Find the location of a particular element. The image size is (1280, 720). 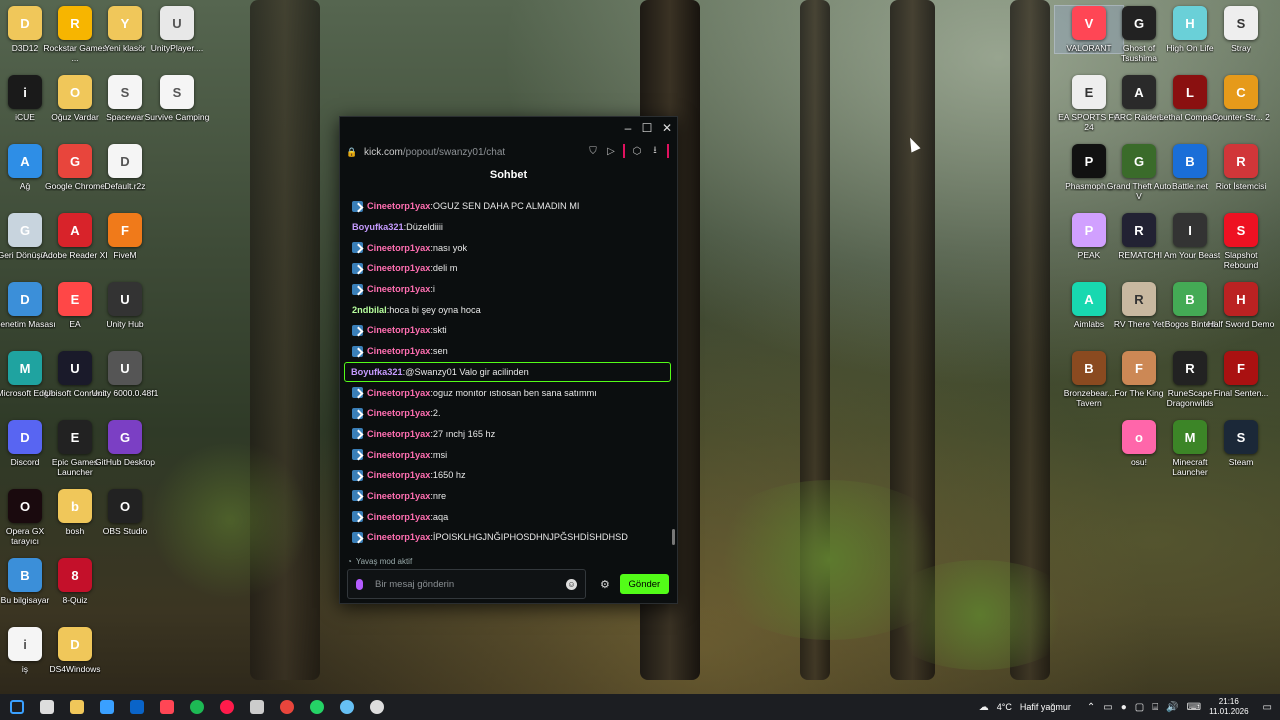

taskbar-whatsapp-icon is located at coordinates (317, 707).